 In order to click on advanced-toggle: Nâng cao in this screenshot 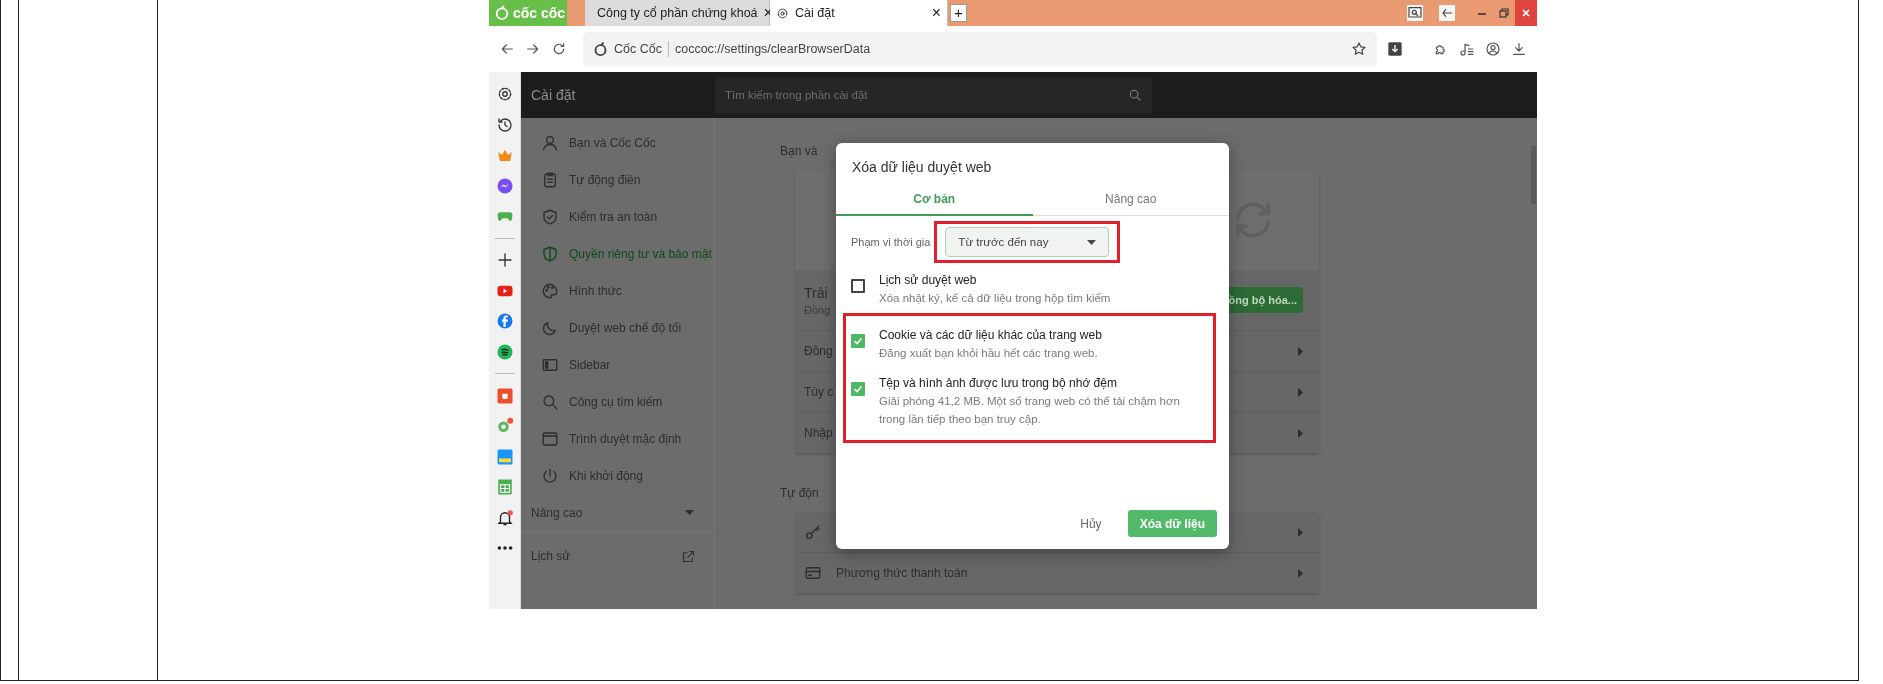, I will do `click(617, 513)`.